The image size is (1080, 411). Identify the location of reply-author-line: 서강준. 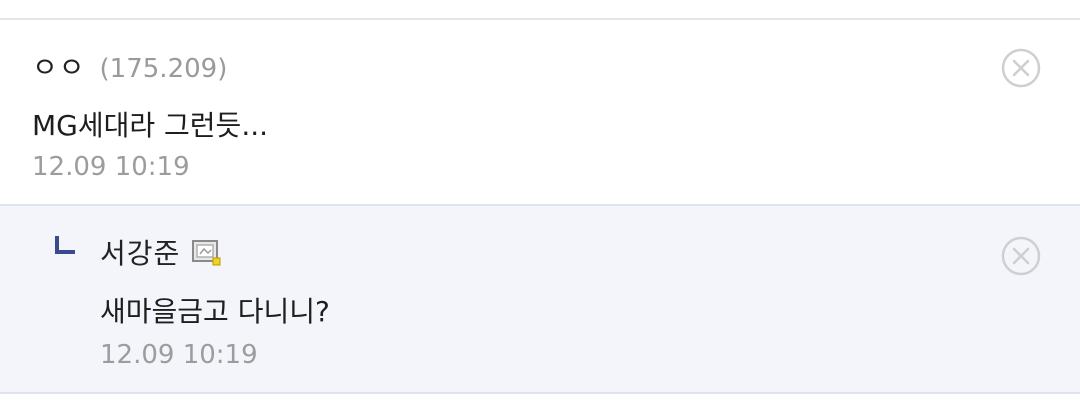
(161, 252).